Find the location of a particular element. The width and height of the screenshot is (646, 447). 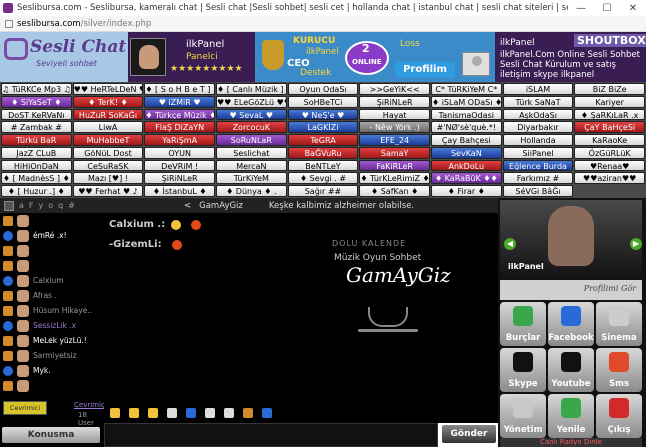

room-button: ♥Renaa♥ is located at coordinates (609, 165).